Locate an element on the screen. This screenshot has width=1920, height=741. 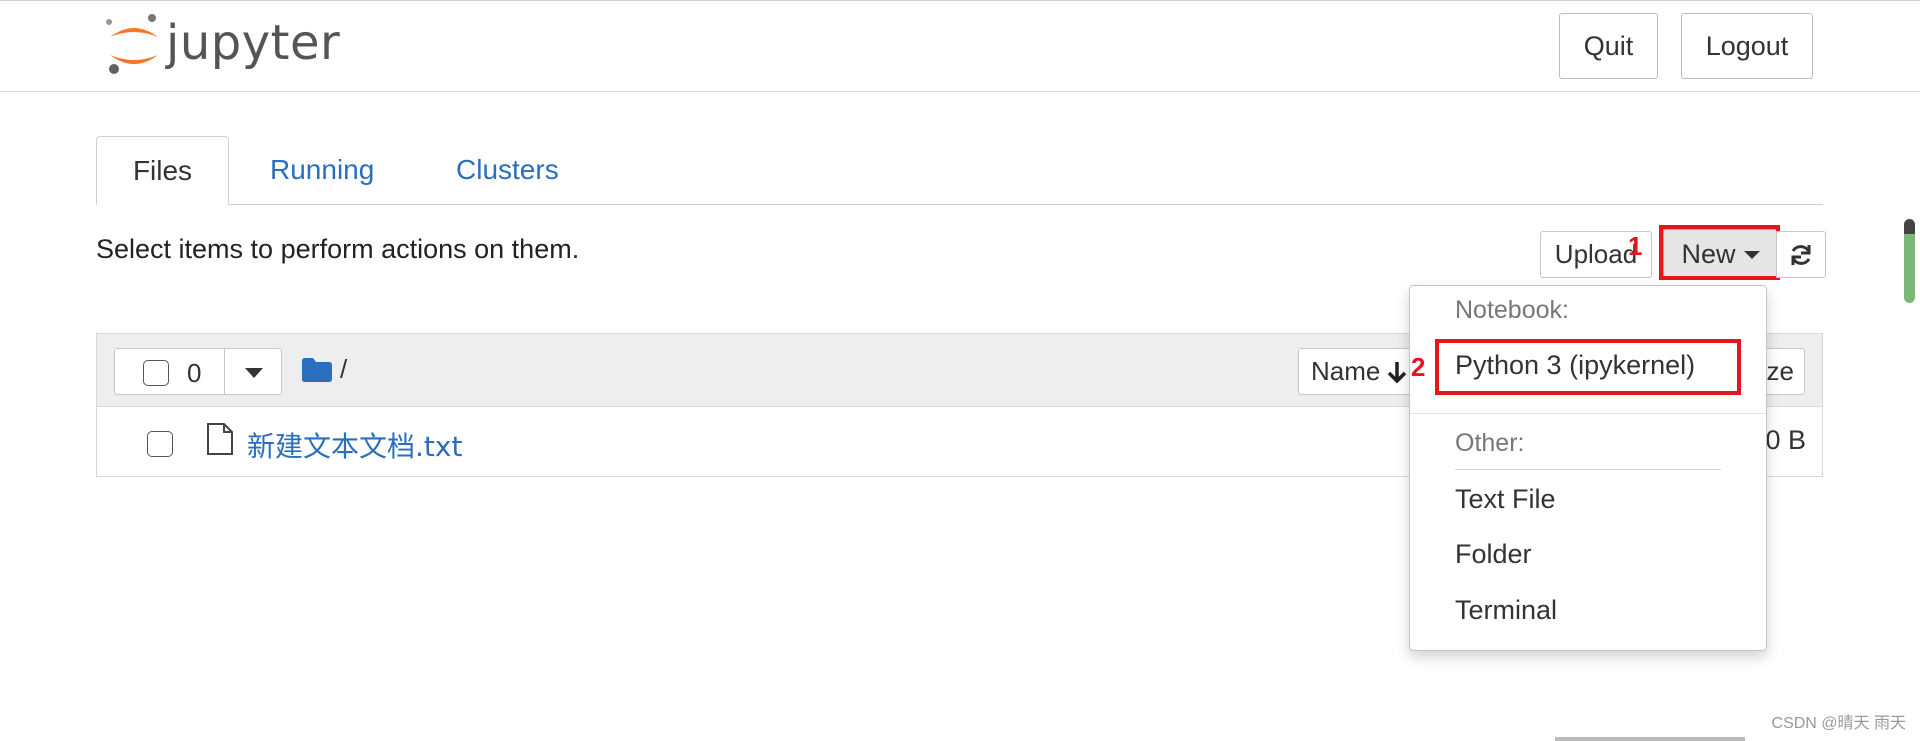
file-size: 0 B is located at coordinates (1785, 440).